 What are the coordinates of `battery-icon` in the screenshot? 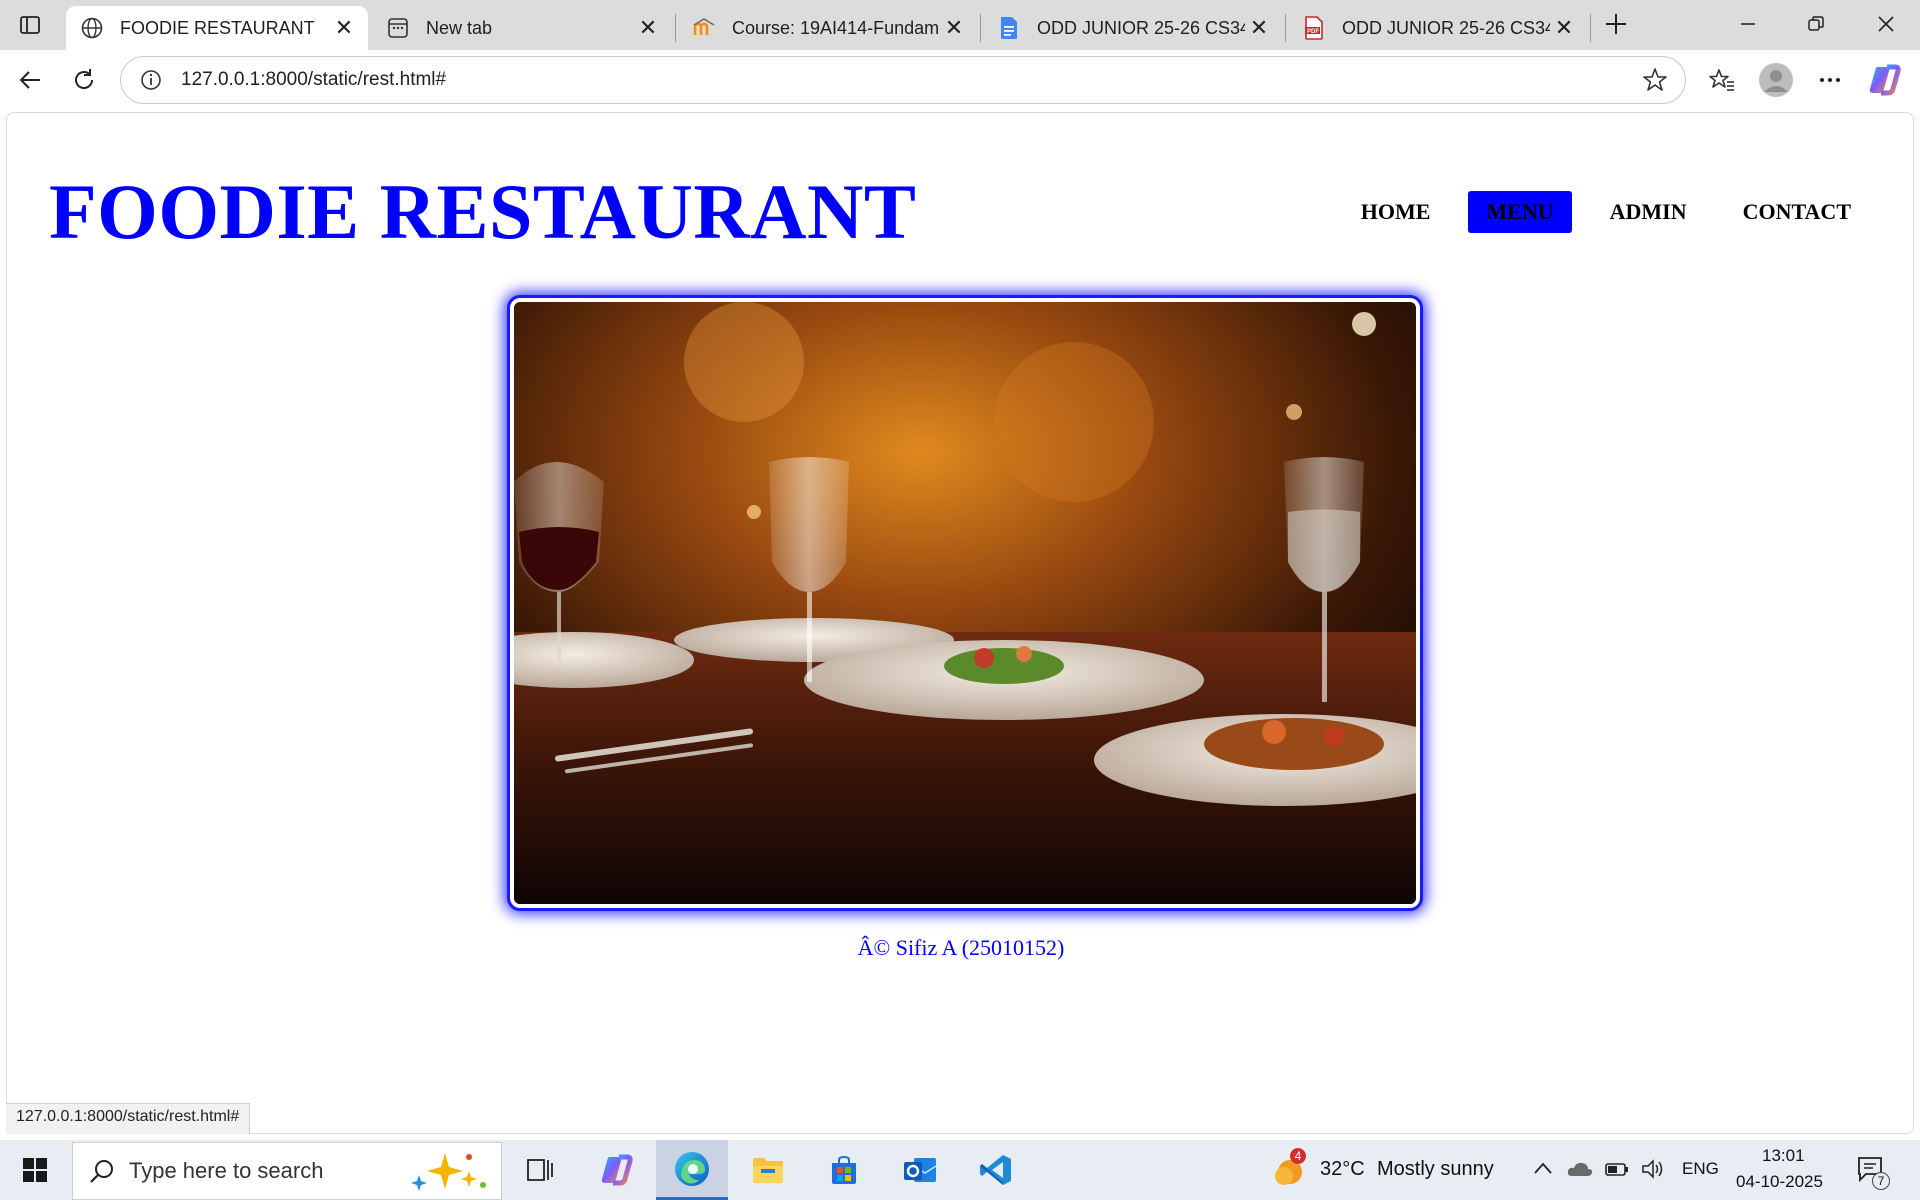 It's located at (1617, 1171).